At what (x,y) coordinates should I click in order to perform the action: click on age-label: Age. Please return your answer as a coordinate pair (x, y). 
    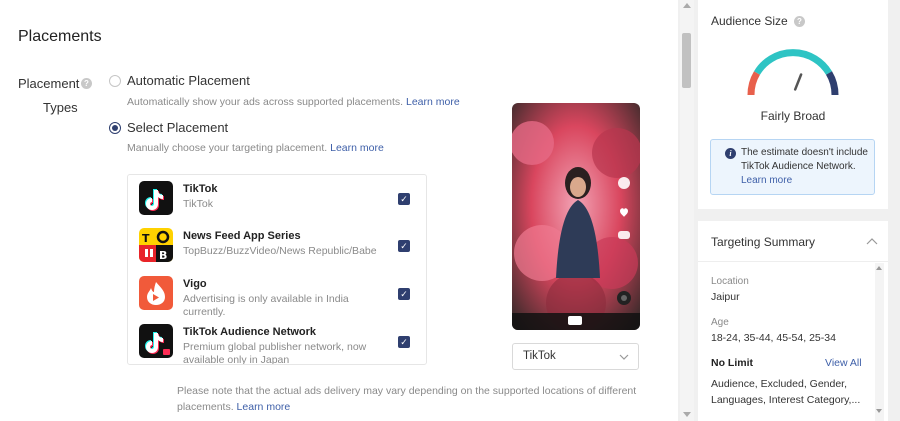
    Looking at the image, I should click on (720, 322).